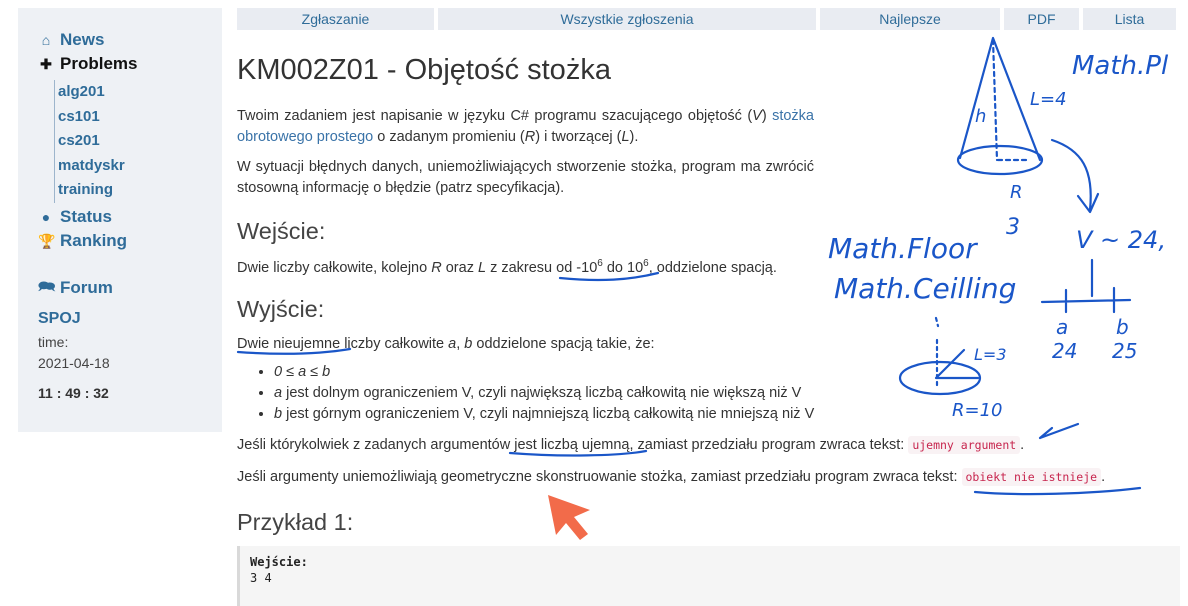  I want to click on input-text: Dwie liczby całkowite, kolejno, so click(334, 267).